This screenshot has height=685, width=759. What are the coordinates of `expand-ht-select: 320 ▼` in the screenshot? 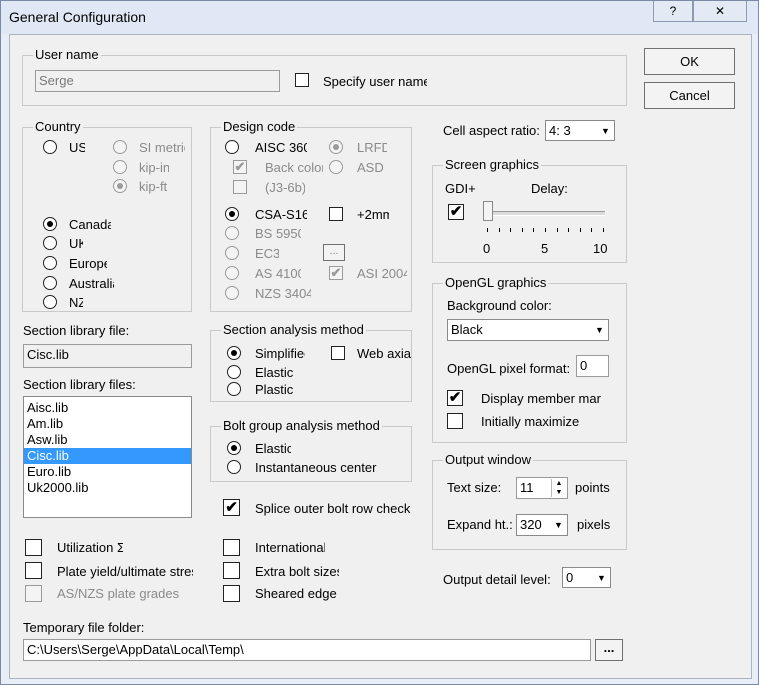 It's located at (542, 525).